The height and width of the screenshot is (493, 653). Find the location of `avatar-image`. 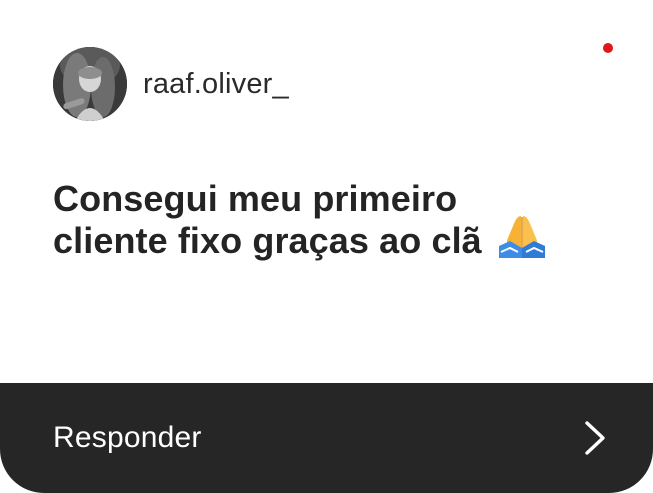

avatar-image is located at coordinates (90, 84).